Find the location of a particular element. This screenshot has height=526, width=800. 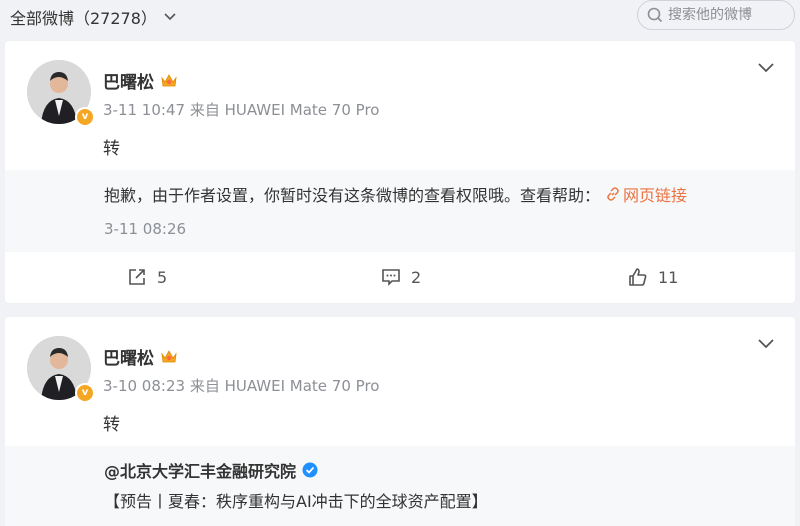

like-count: 11 is located at coordinates (668, 277).